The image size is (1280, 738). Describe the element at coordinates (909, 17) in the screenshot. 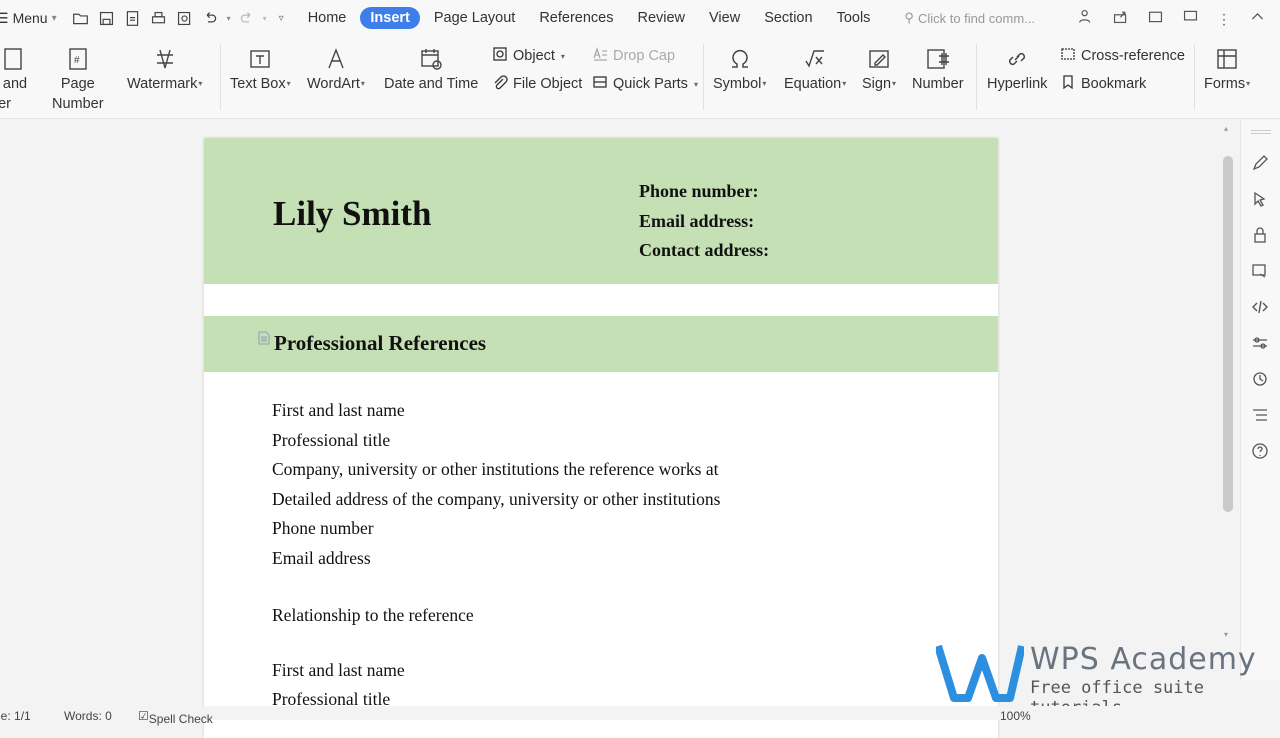

I see `search-icon: ⚲` at that location.